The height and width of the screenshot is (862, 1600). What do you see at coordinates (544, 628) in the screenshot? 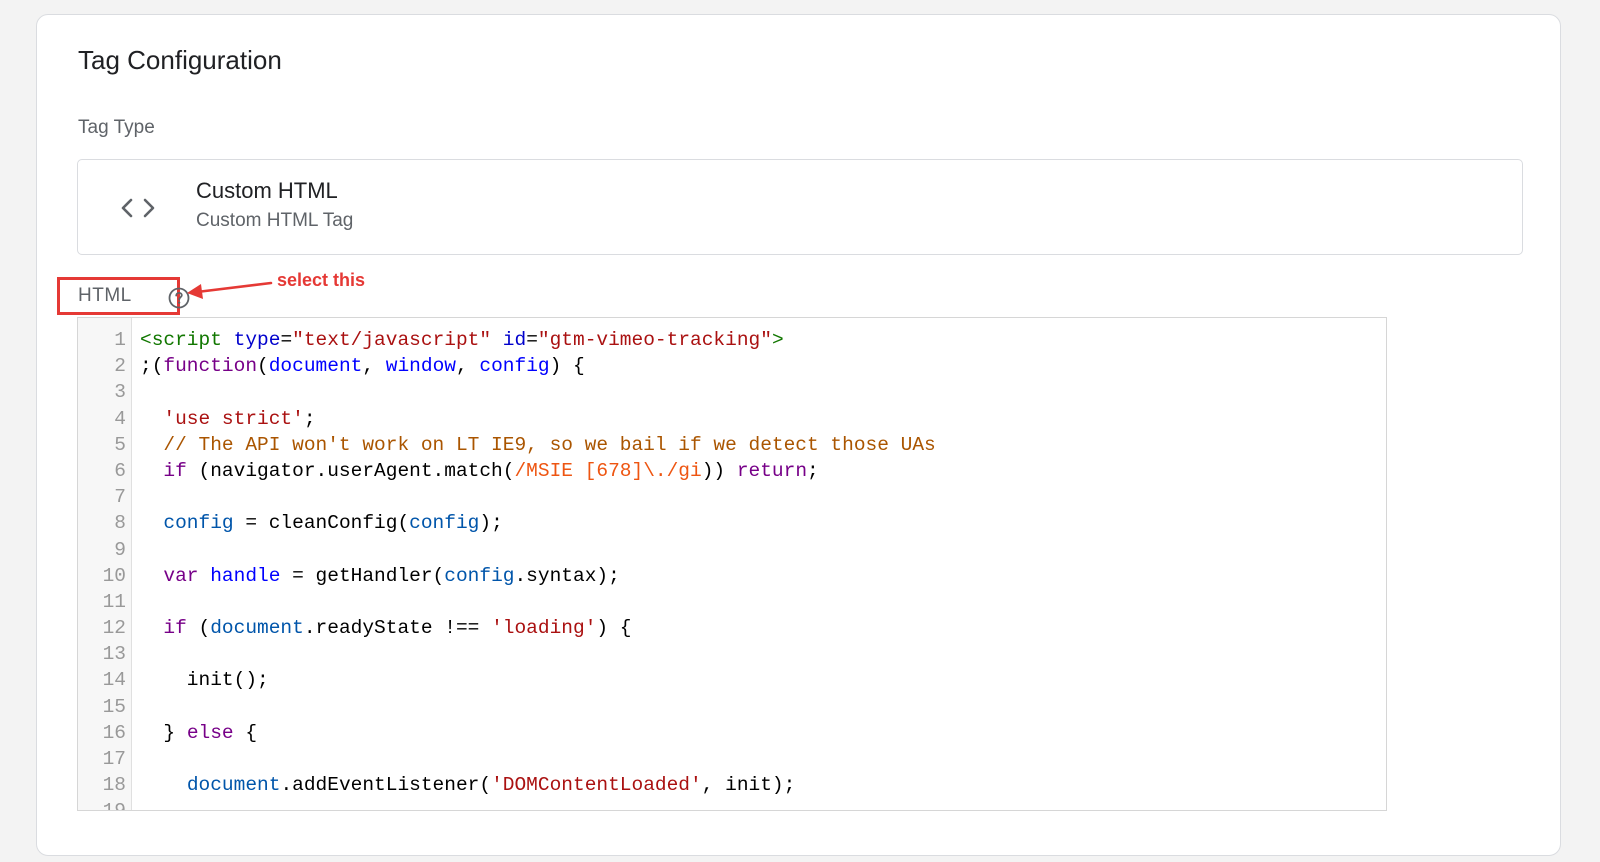
I see `code-token: 'loading'` at bounding box center [544, 628].